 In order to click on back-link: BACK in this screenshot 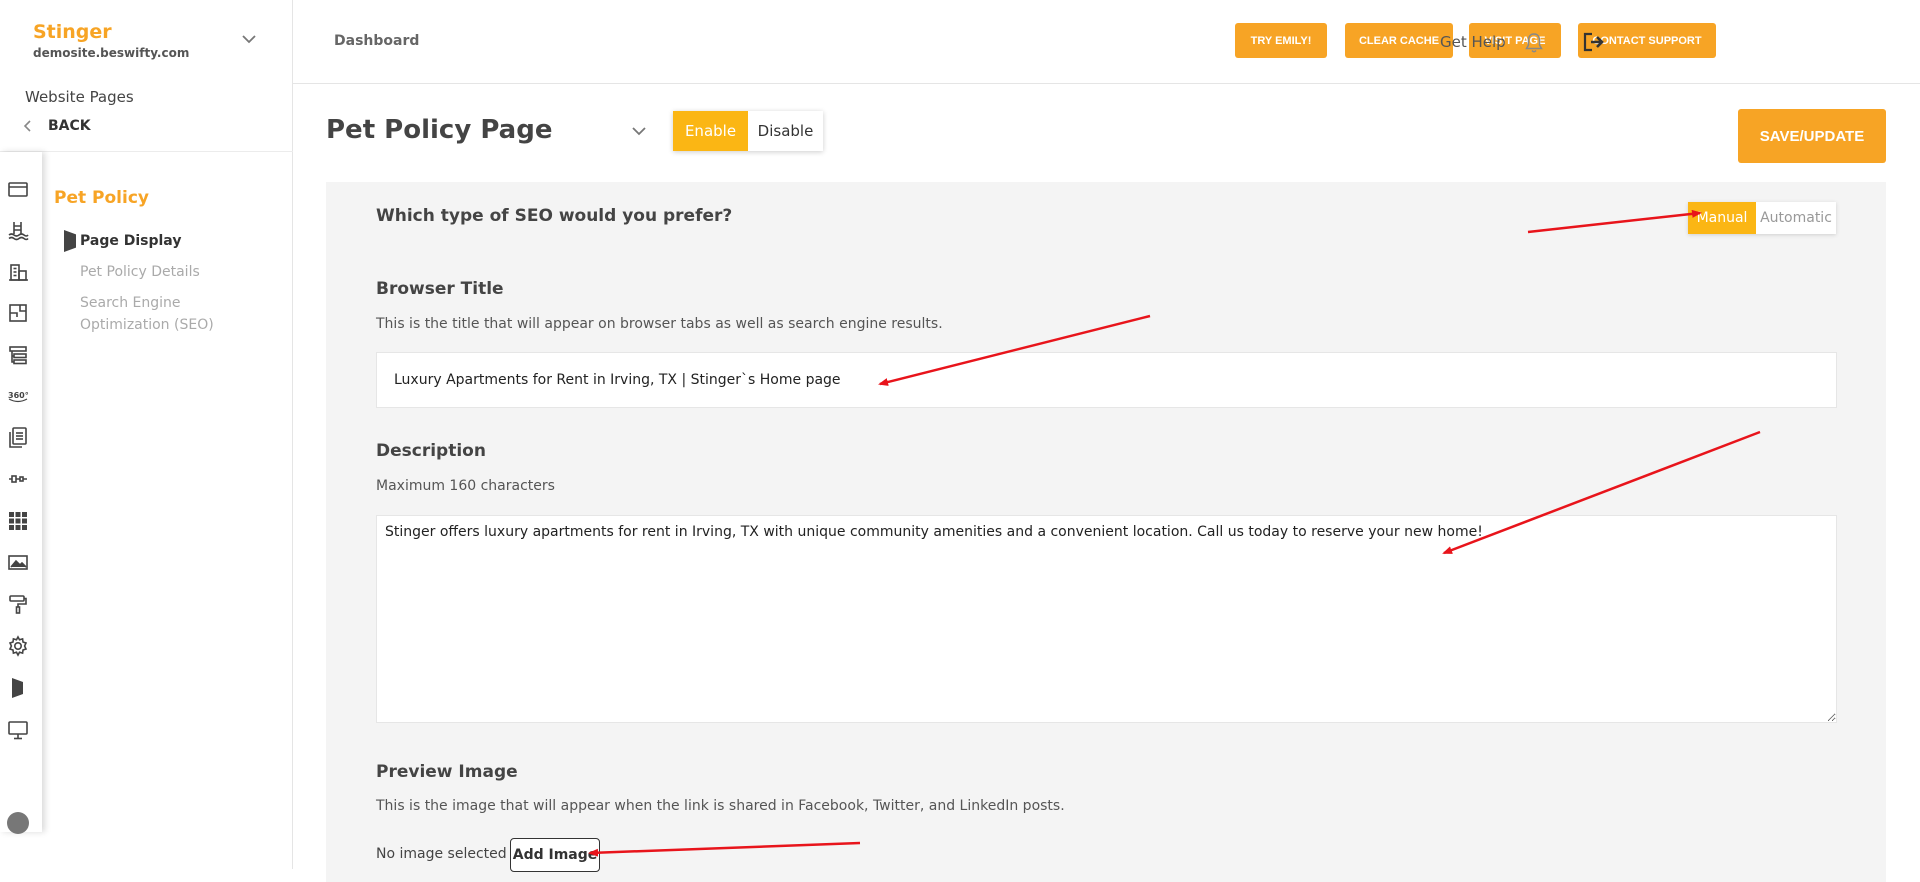, I will do `click(56, 126)`.